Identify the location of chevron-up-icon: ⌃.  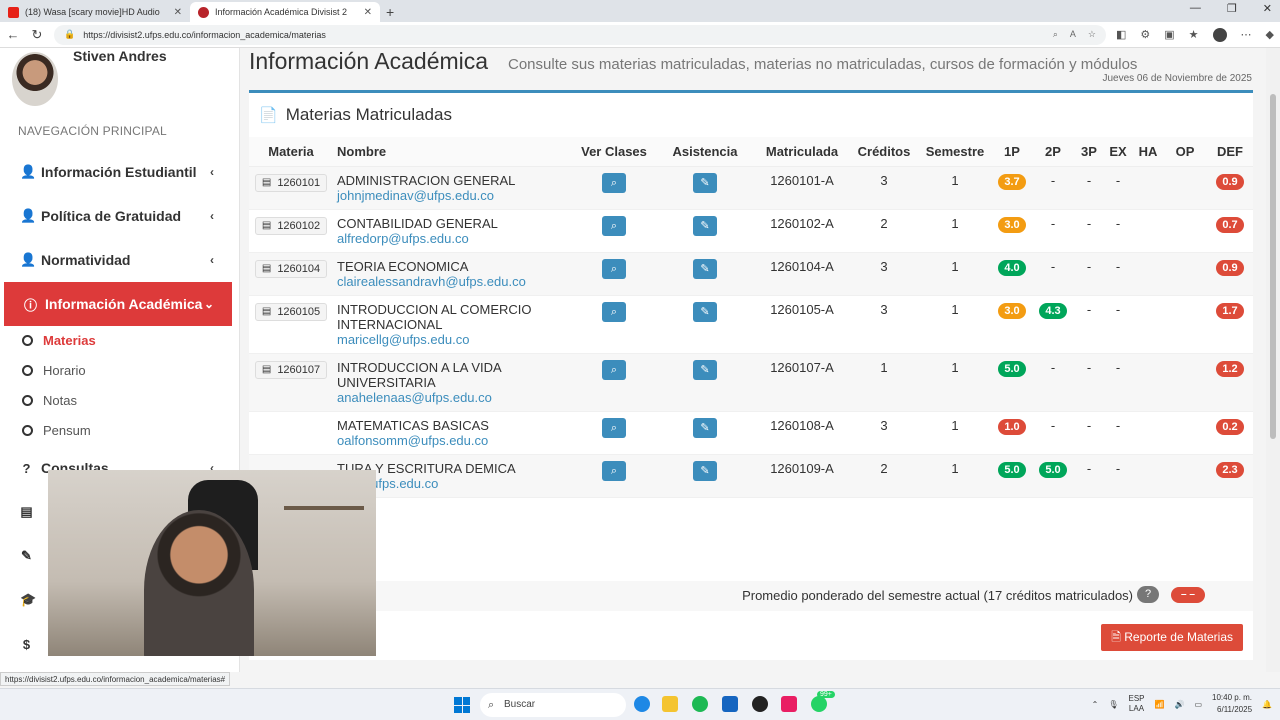
(1095, 704).